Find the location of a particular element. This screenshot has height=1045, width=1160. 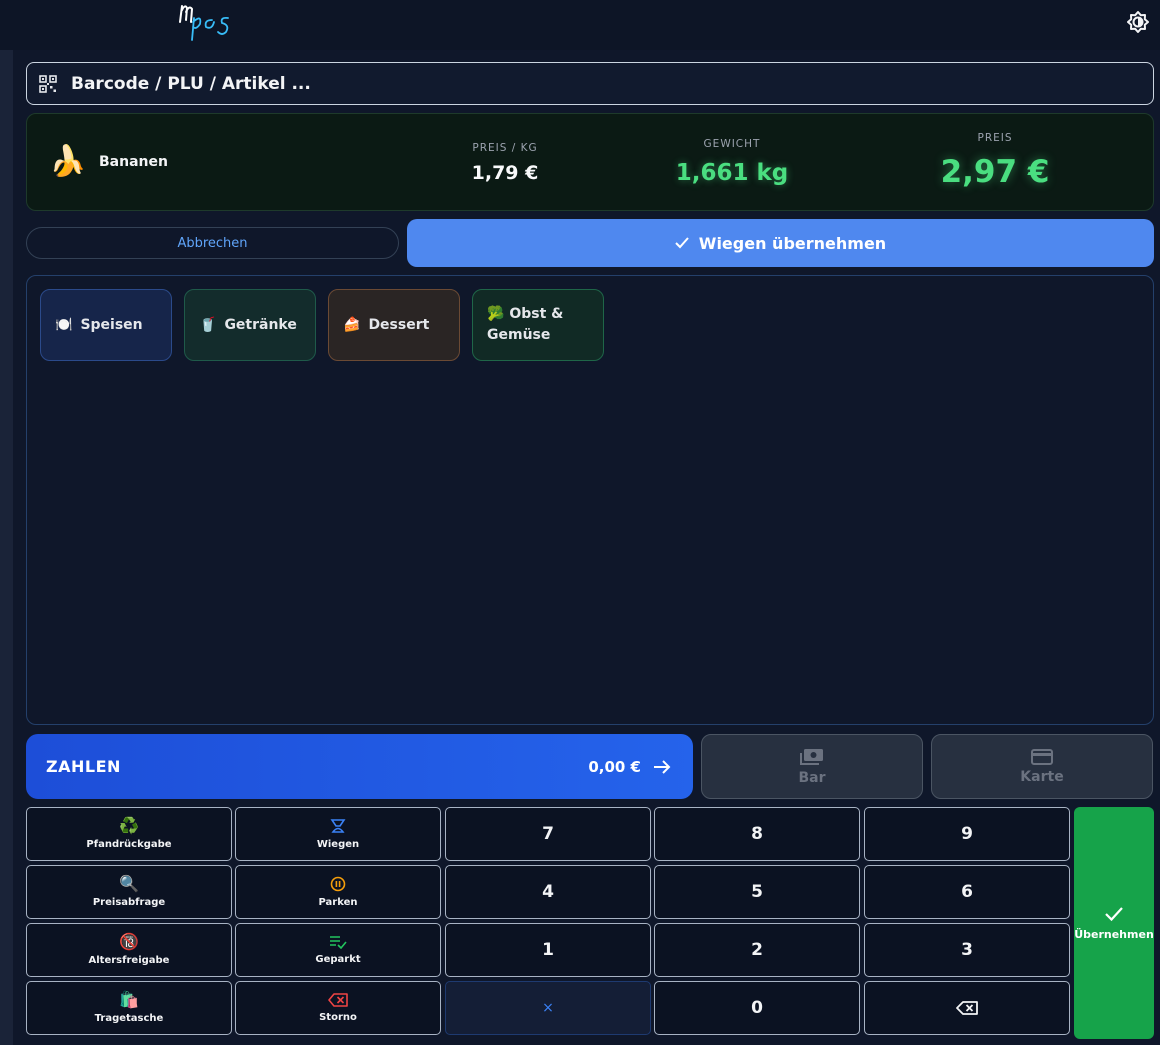

cash-icon is located at coordinates (811, 756).